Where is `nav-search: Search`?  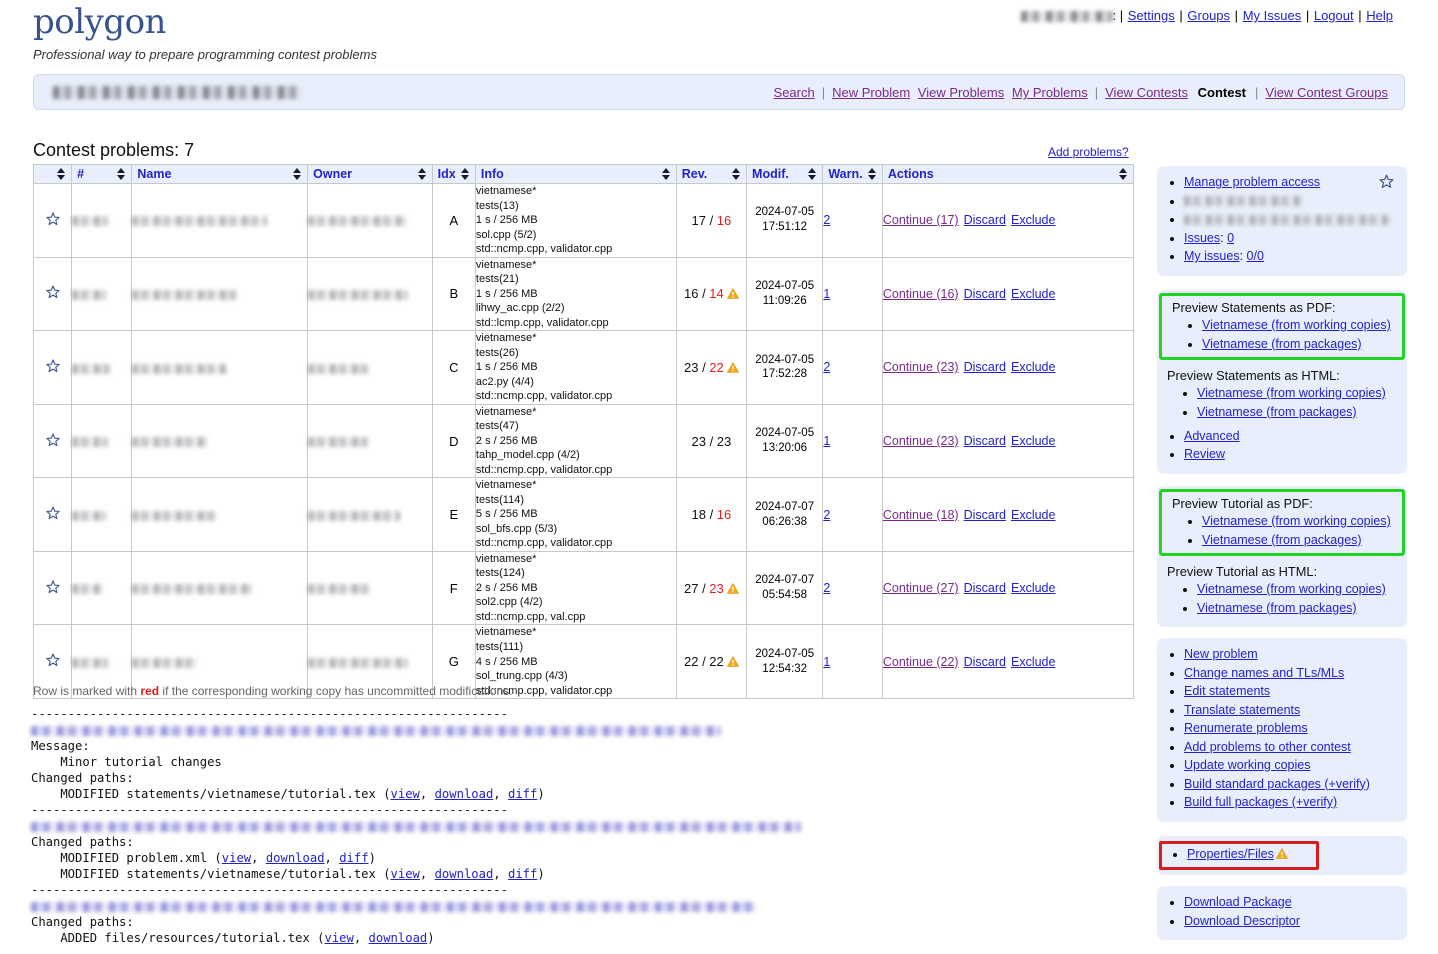 nav-search: Search is located at coordinates (794, 92).